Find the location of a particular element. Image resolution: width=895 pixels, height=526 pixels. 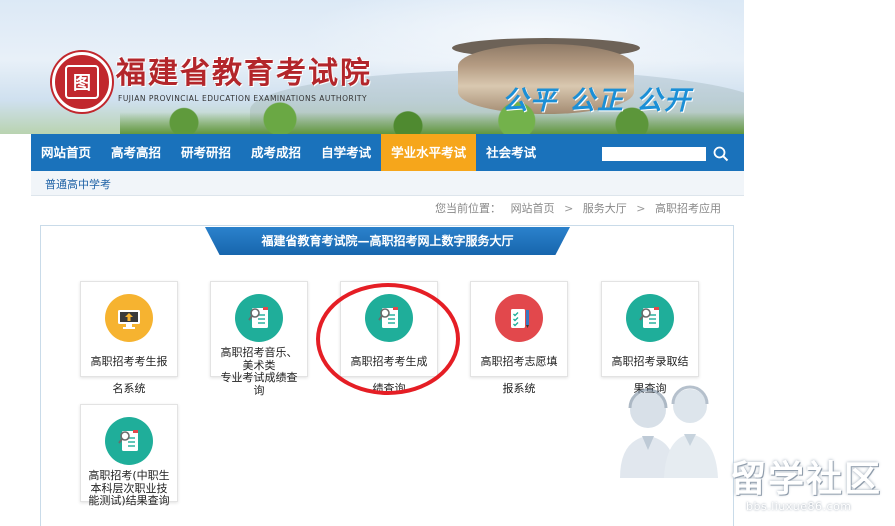

site-slogan: 公平 公正 公开 is located at coordinates (597, 101).